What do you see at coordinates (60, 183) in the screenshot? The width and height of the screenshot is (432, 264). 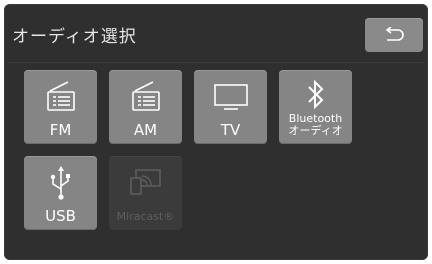 I see `usb-icon` at bounding box center [60, 183].